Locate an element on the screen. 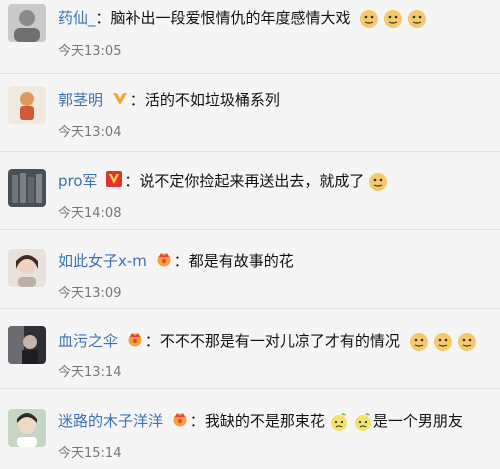  username: 药仙_ is located at coordinates (77, 18).